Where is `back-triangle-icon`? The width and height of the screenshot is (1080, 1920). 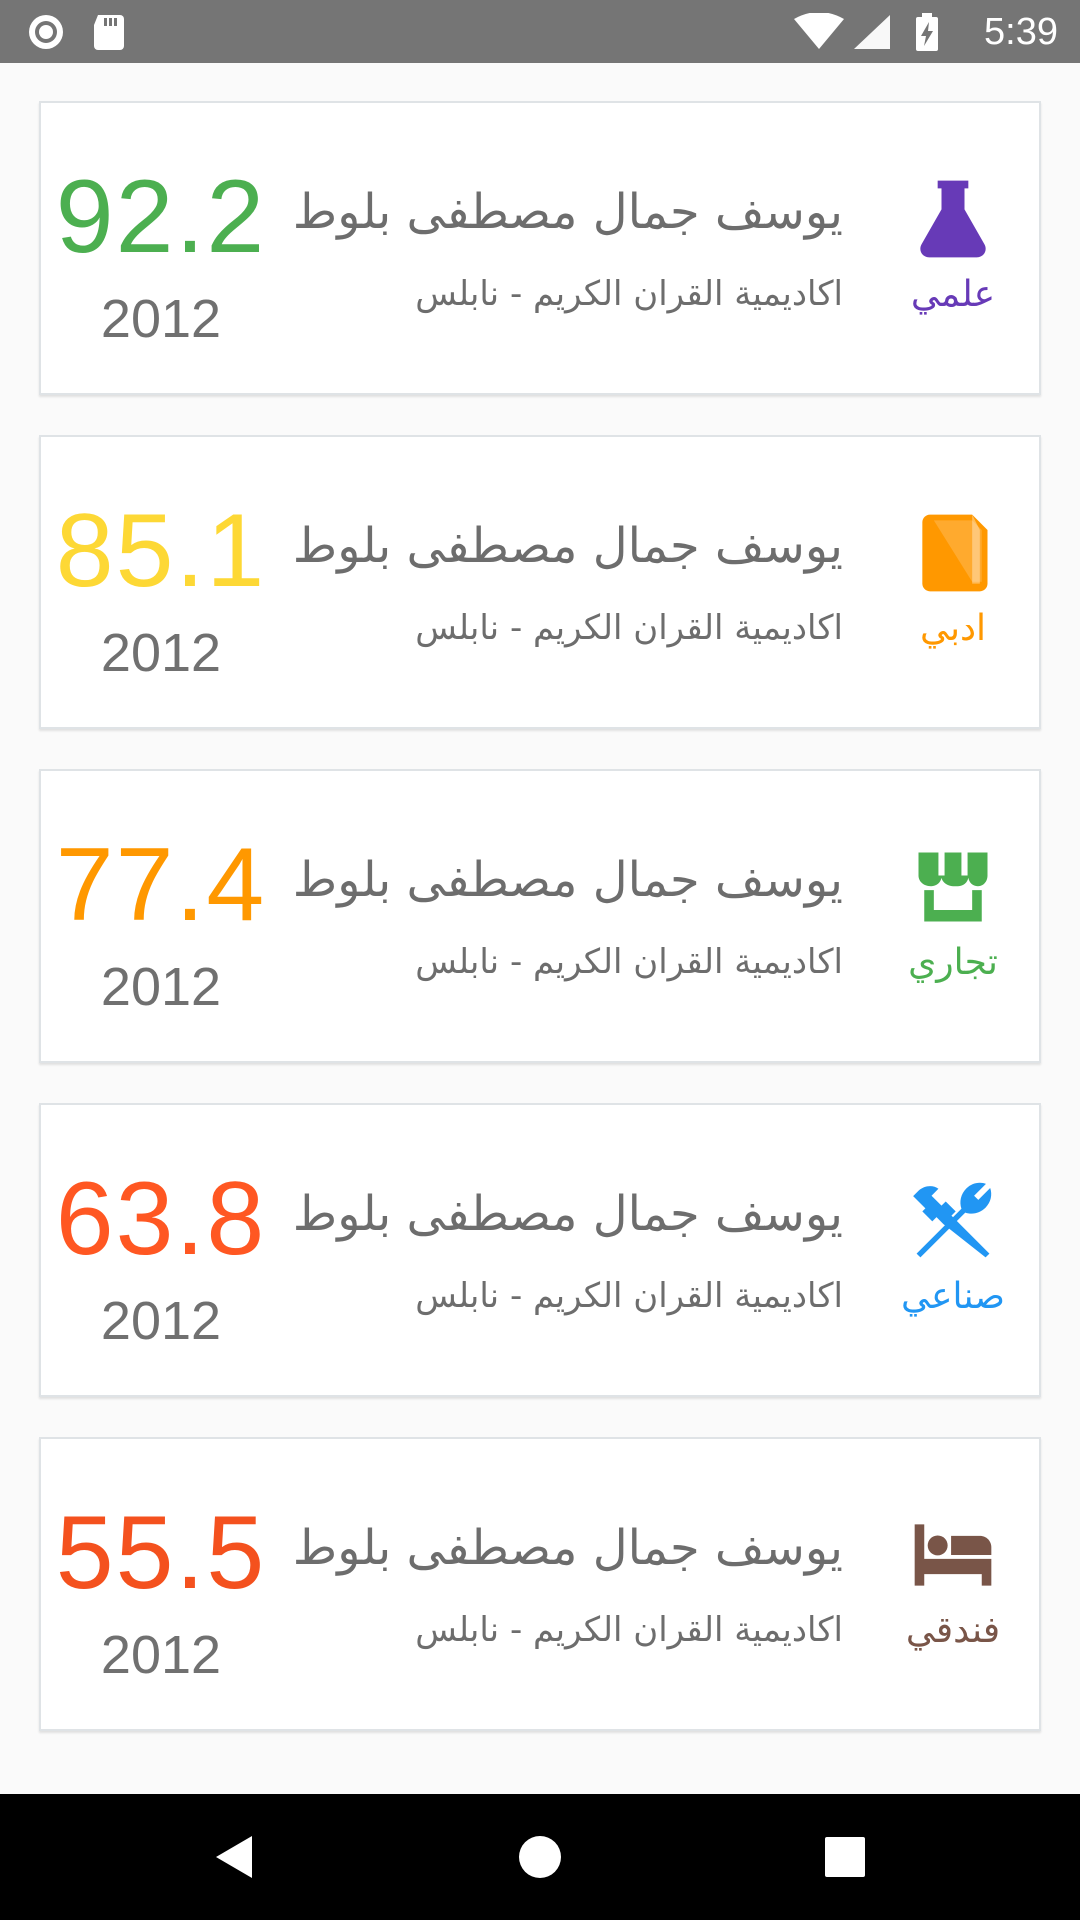 back-triangle-icon is located at coordinates (235, 1857).